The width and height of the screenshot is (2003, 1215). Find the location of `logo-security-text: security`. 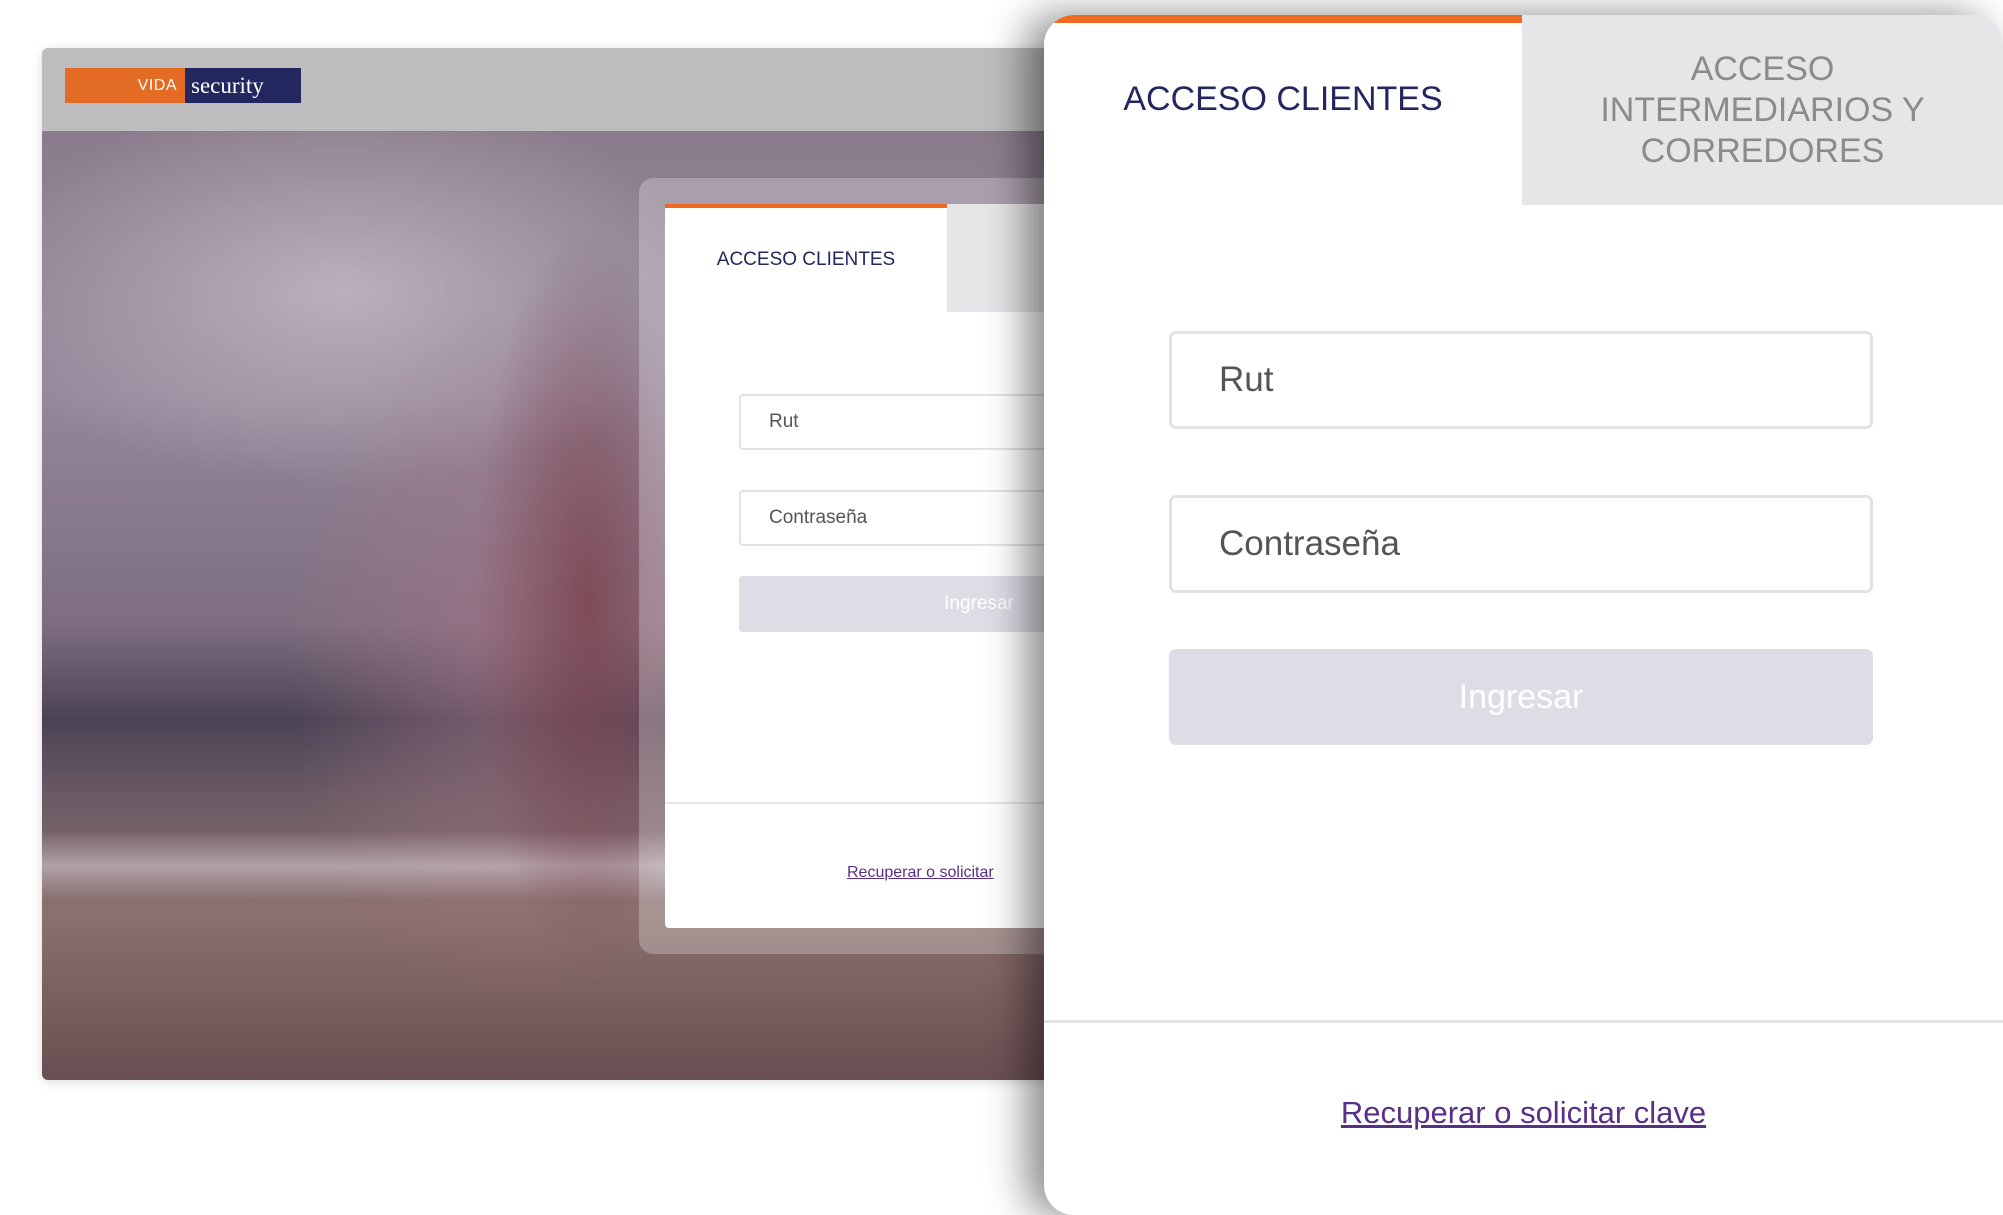

logo-security-text: security is located at coordinates (243, 85).